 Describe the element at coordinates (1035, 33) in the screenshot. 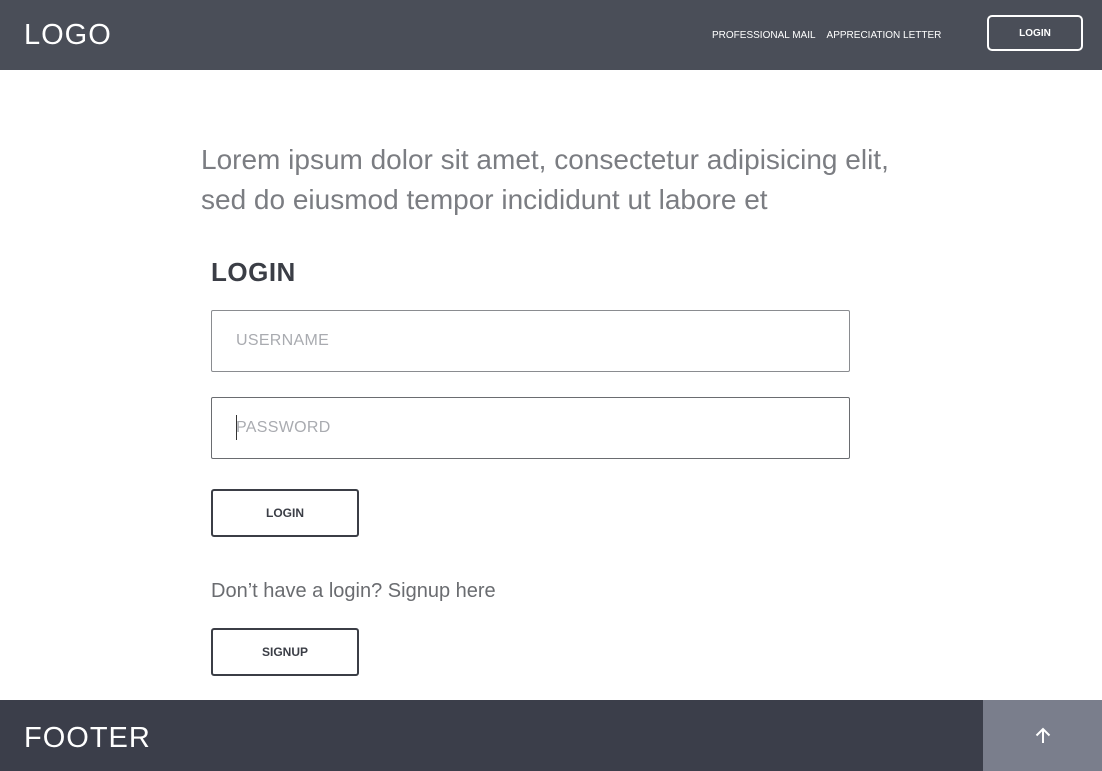

I see `header-login-button: LOGIN` at that location.